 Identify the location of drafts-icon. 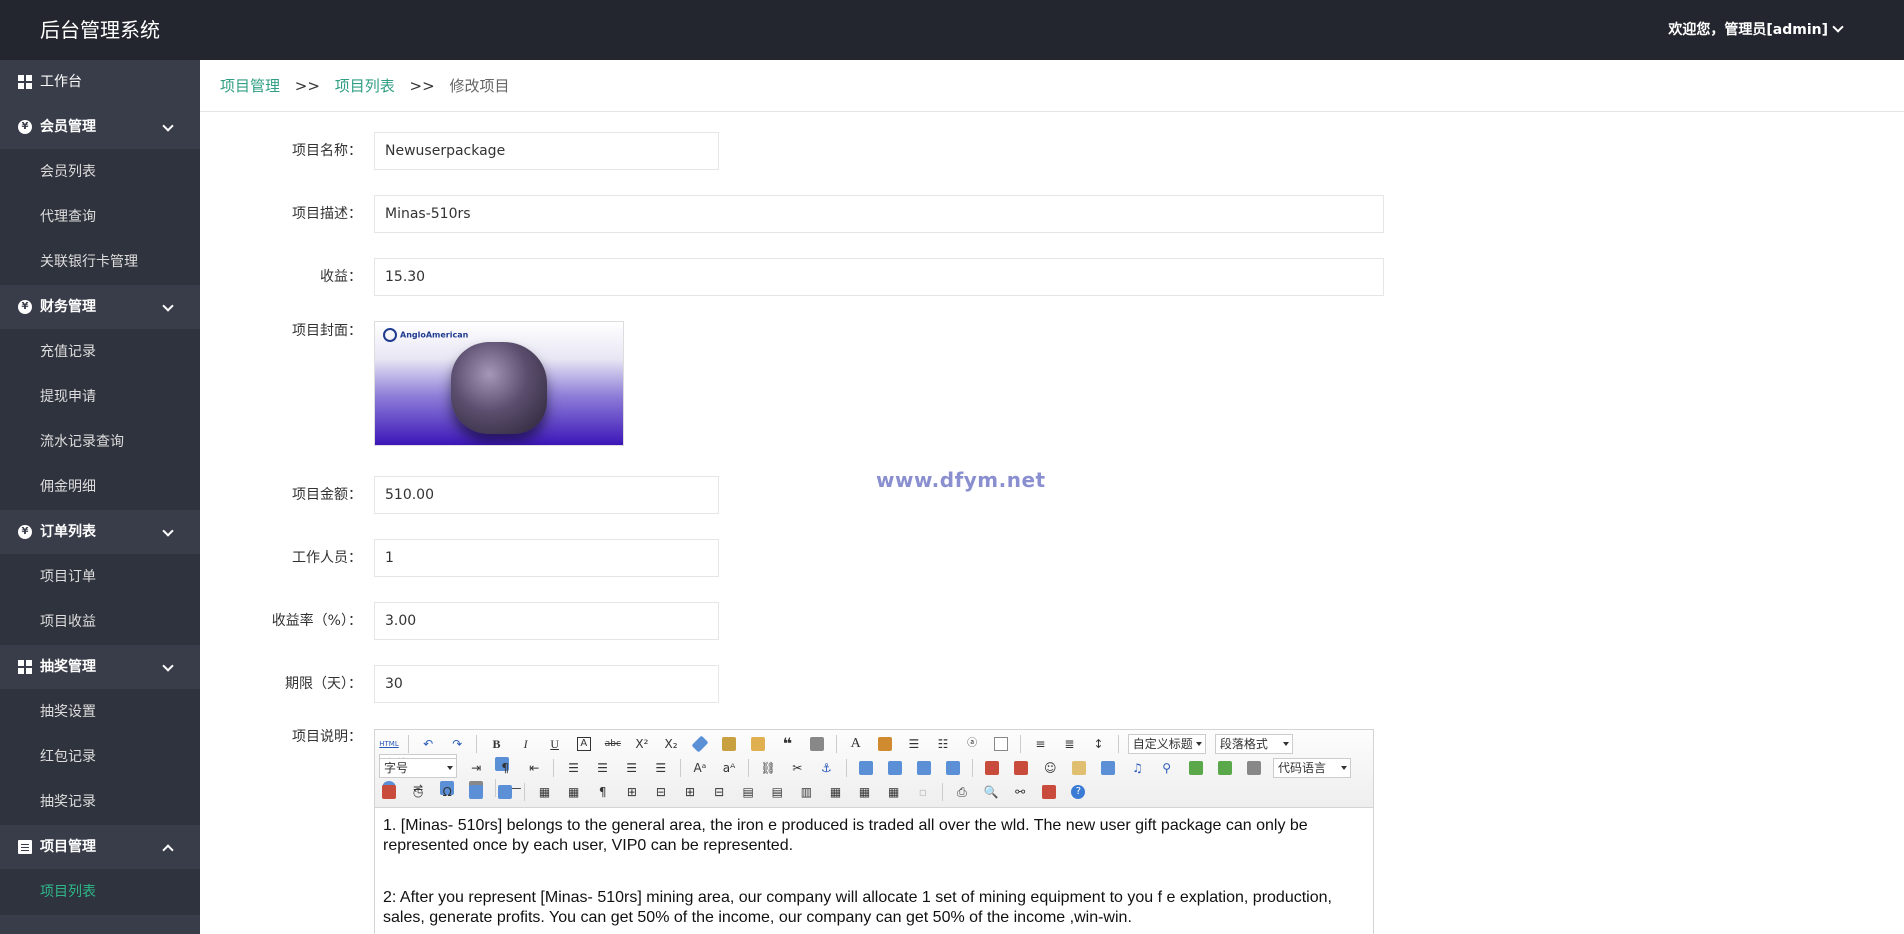
(1049, 792).